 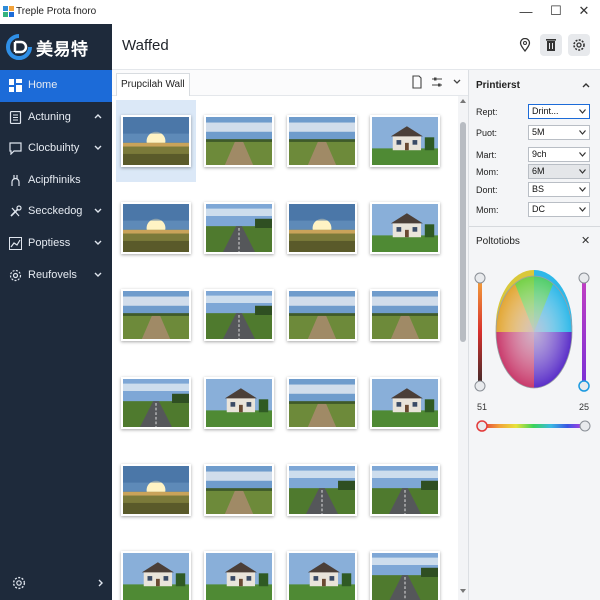 What do you see at coordinates (487, 133) in the screenshot?
I see `property-label: Puot:` at bounding box center [487, 133].